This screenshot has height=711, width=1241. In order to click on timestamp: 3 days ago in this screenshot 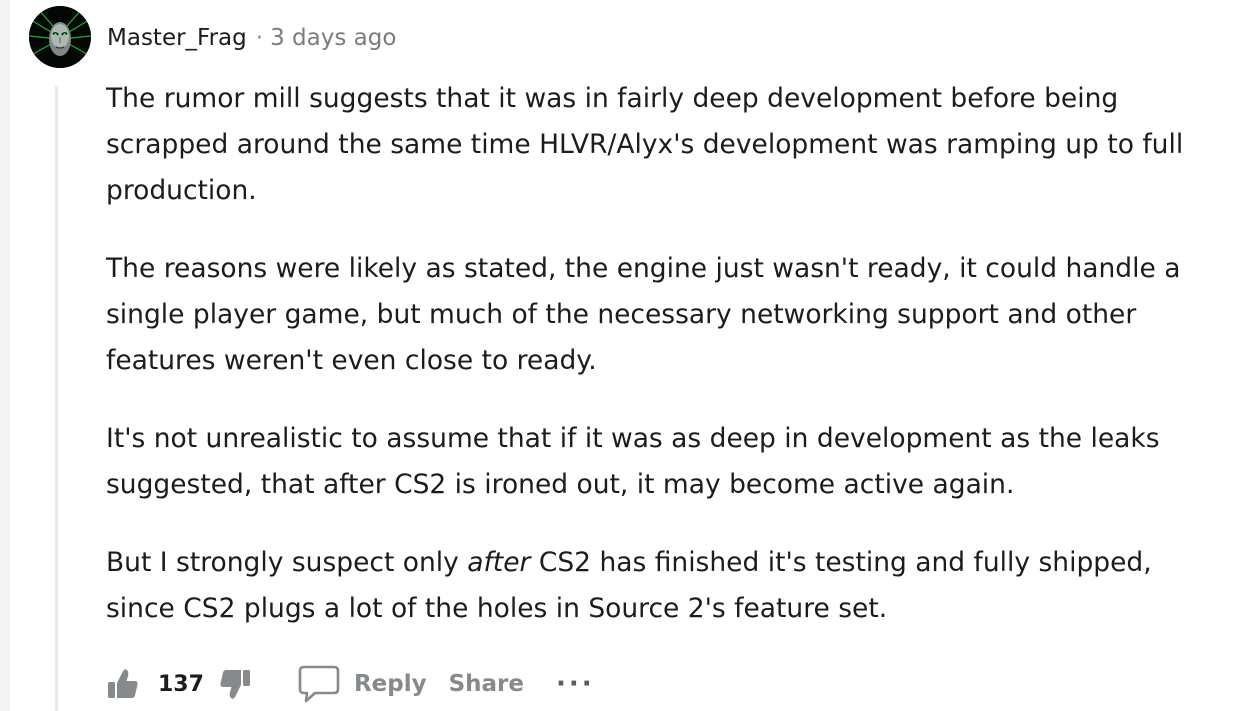, I will do `click(333, 38)`.